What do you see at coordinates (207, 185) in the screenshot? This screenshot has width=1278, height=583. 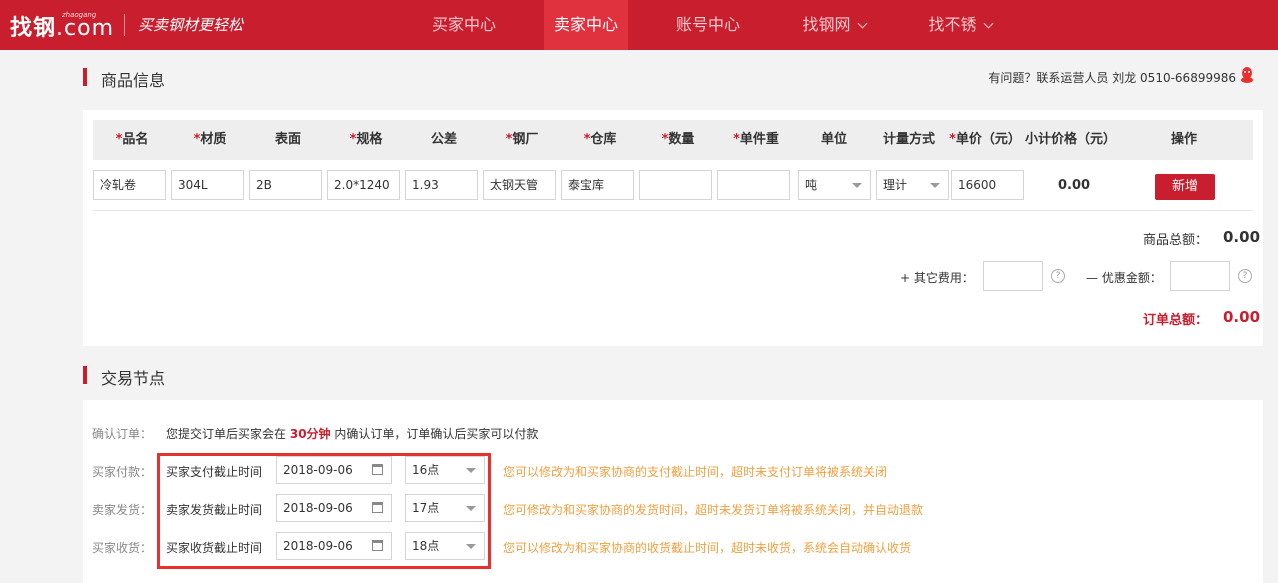 I see `material-input: 304L` at bounding box center [207, 185].